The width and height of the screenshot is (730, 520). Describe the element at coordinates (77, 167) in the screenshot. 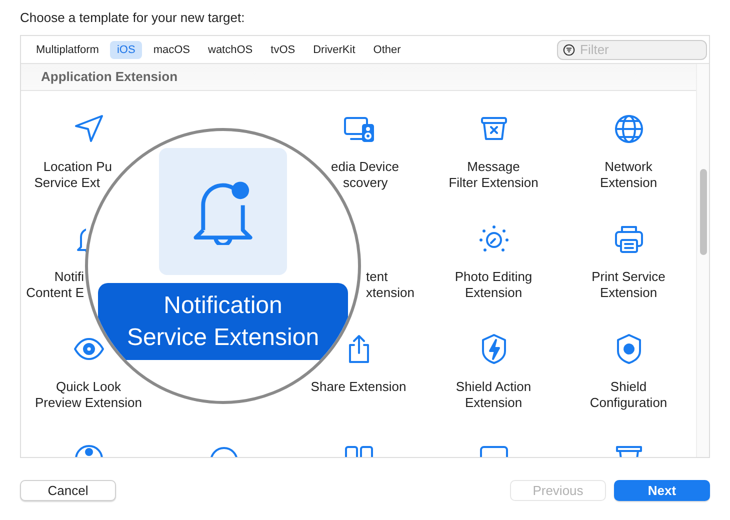

I see `template-label: Location Pu` at that location.